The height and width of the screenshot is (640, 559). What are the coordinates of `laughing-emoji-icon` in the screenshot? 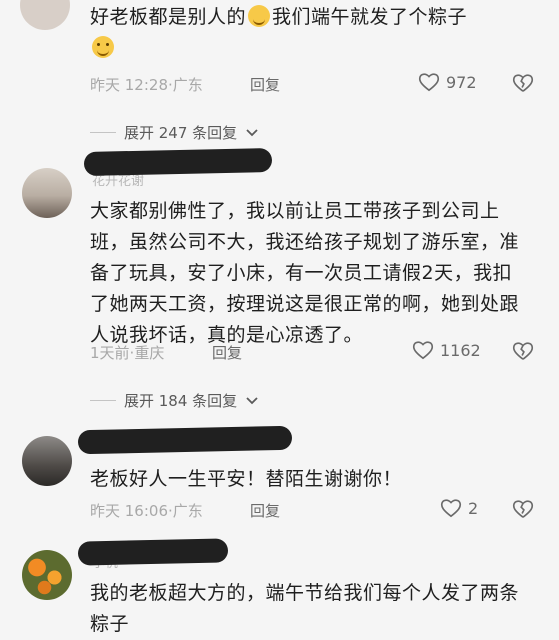 It's located at (259, 16).